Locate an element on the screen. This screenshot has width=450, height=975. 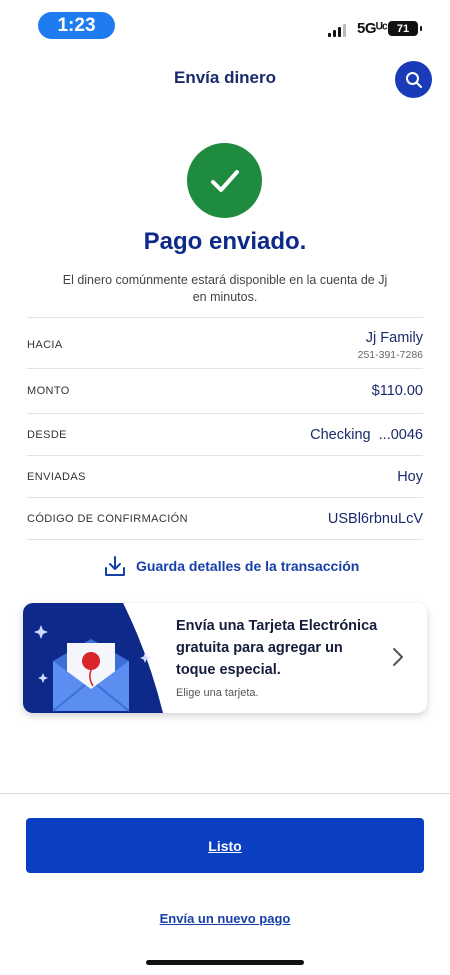
save-details-link: Guarda detalles de la transacción is located at coordinates (231, 566).